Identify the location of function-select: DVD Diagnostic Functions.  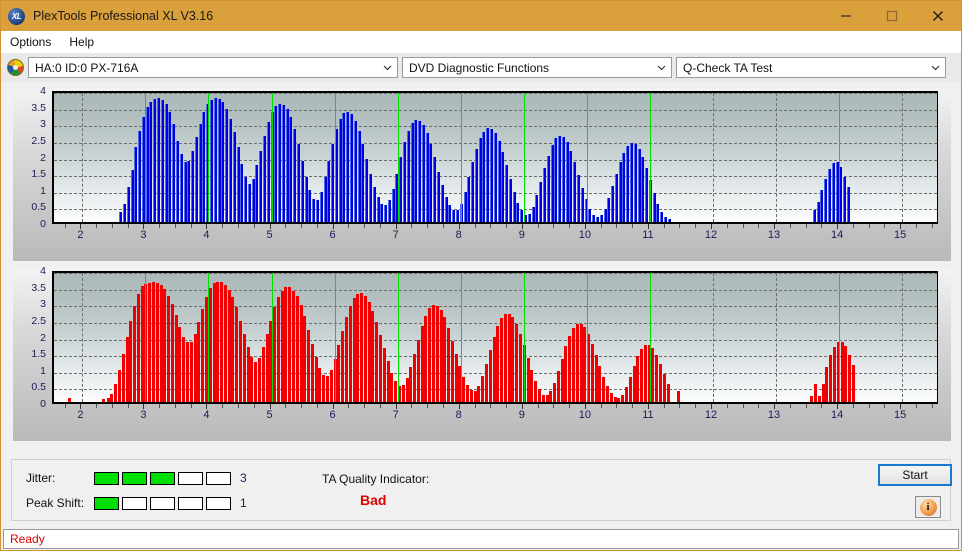
(537, 67).